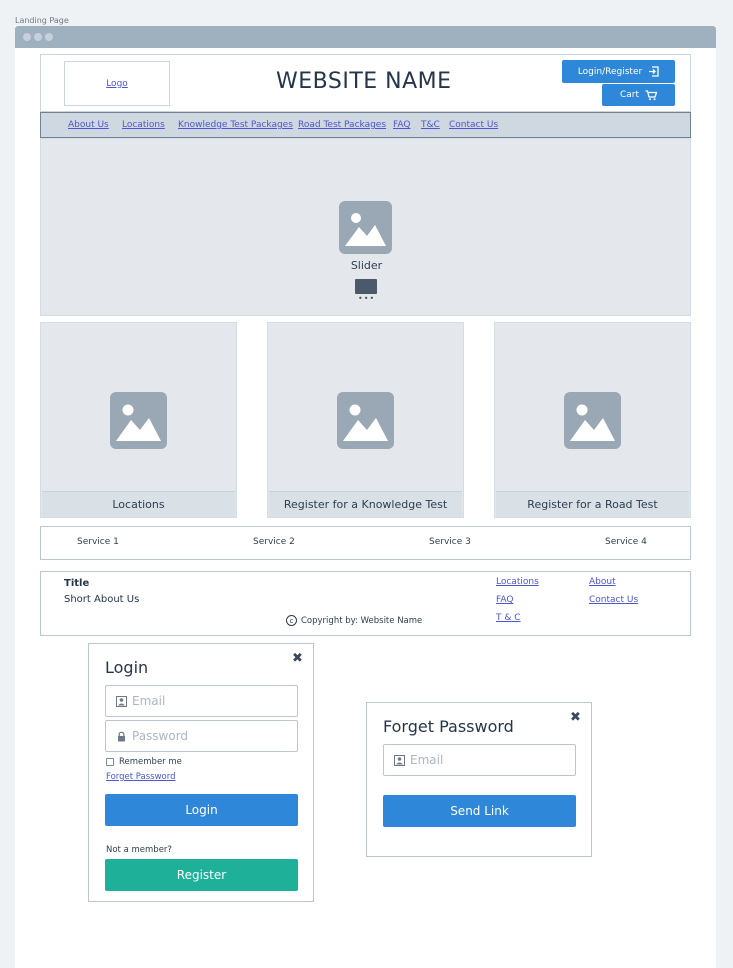 This screenshot has width=733, height=968. What do you see at coordinates (504, 600) in the screenshot?
I see `footer-link-faq: FAQ` at bounding box center [504, 600].